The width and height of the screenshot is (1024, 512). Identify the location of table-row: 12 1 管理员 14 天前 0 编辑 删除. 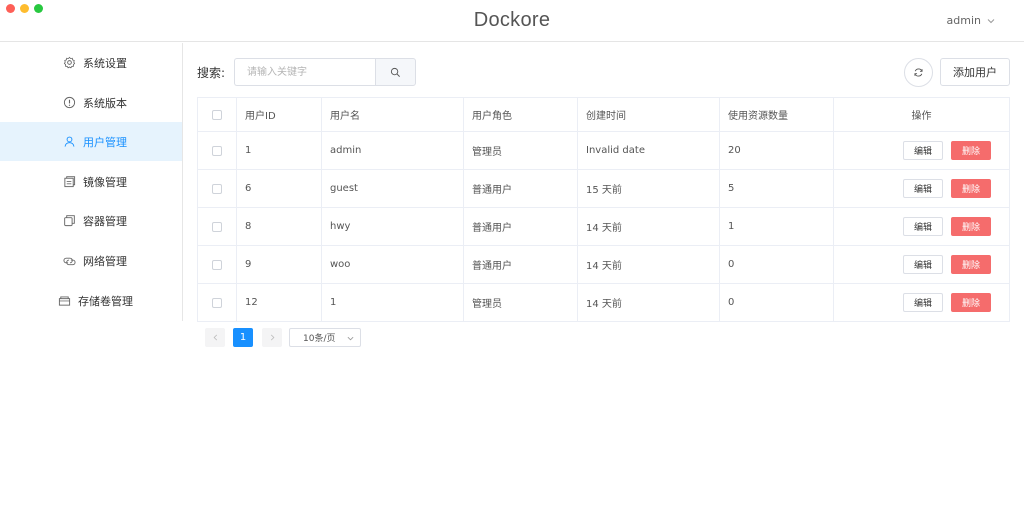
(603, 303).